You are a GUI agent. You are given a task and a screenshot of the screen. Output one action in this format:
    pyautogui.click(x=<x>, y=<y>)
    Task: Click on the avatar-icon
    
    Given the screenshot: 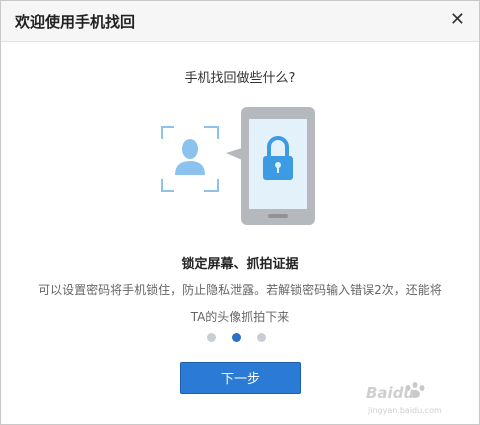 What is the action you would take?
    pyautogui.click(x=190, y=157)
    